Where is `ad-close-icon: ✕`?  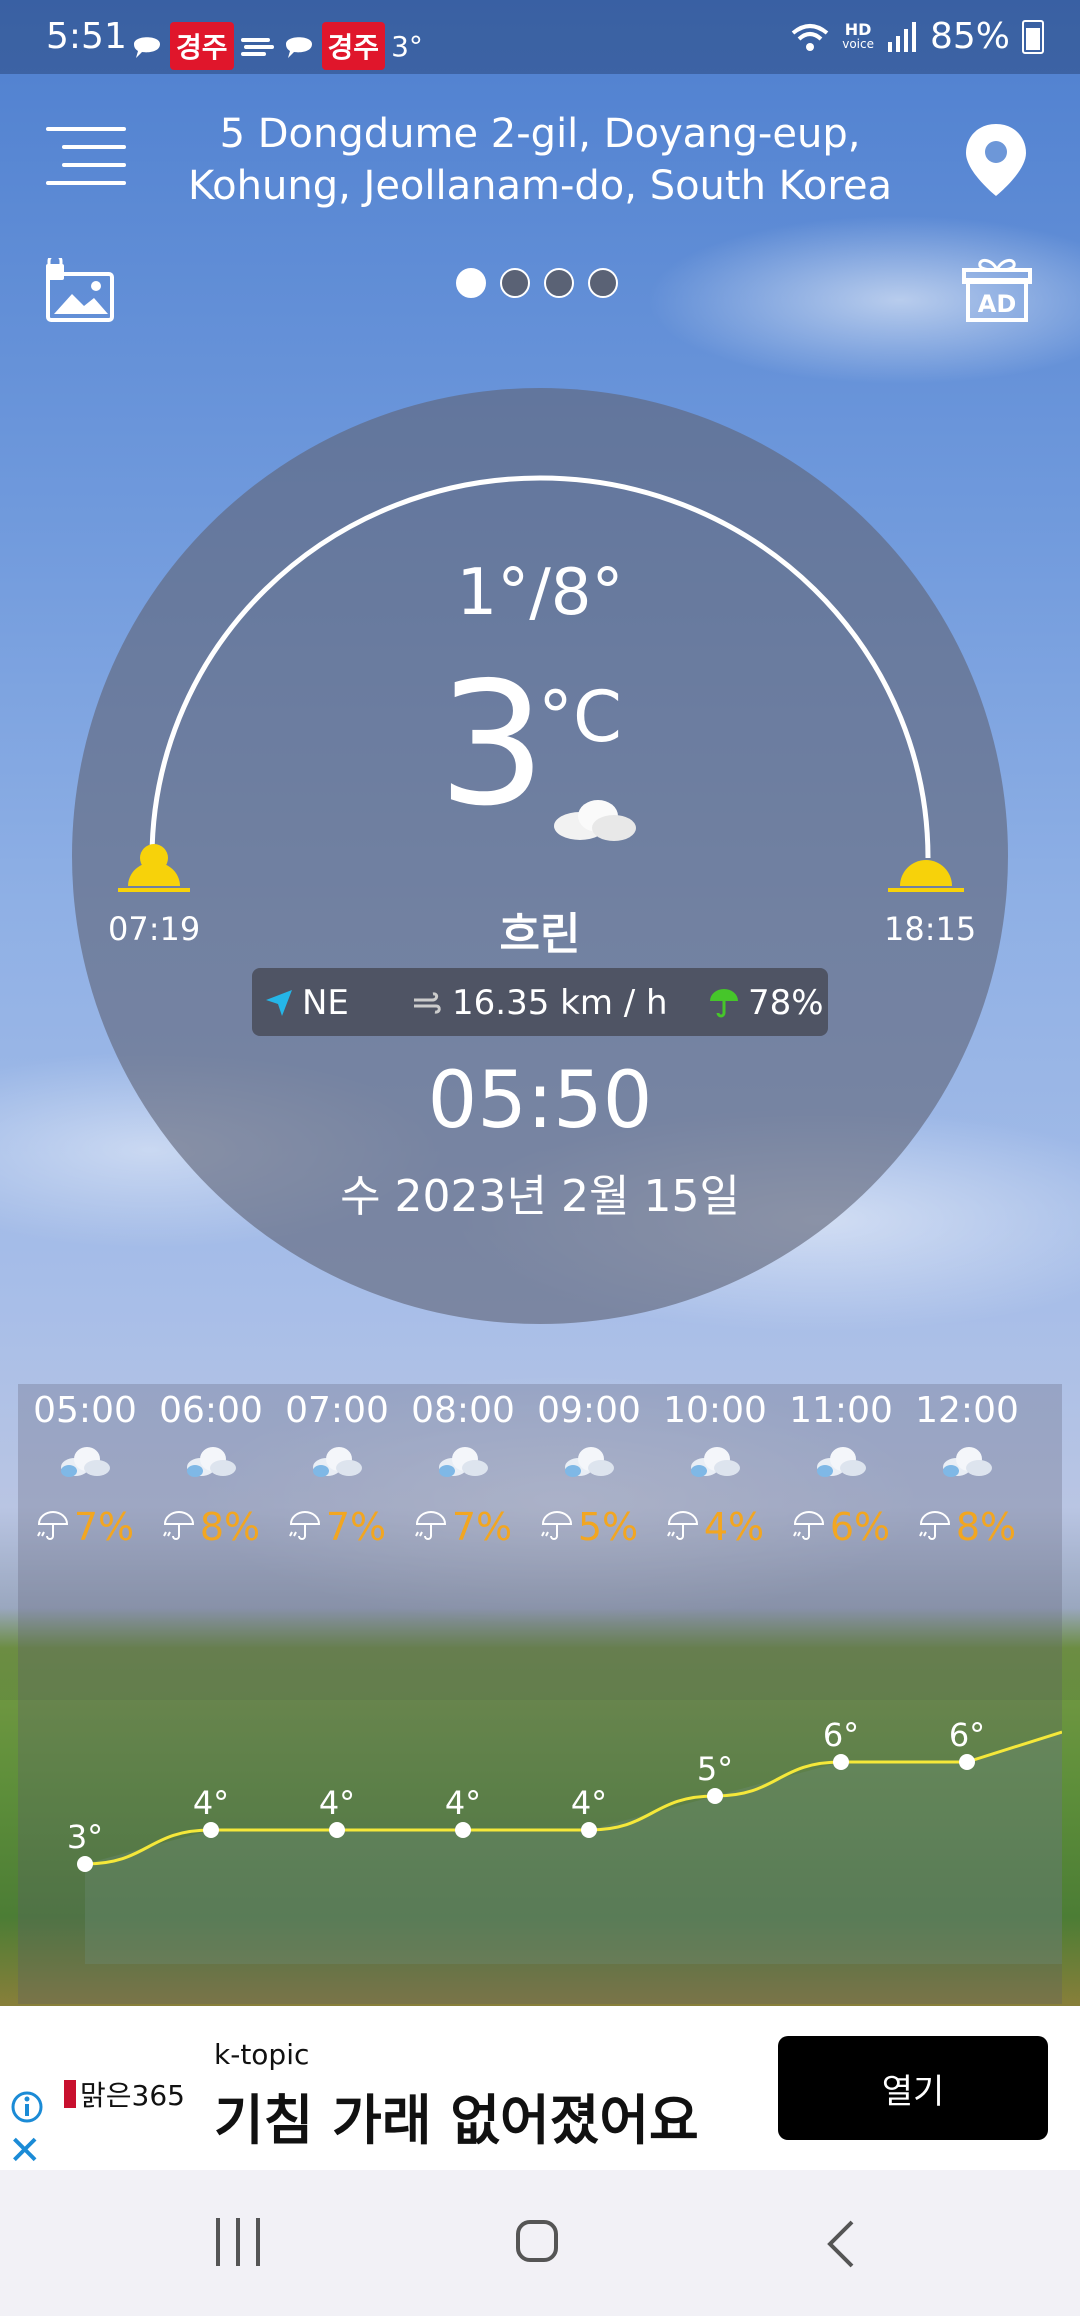 ad-close-icon: ✕ is located at coordinates (25, 2151).